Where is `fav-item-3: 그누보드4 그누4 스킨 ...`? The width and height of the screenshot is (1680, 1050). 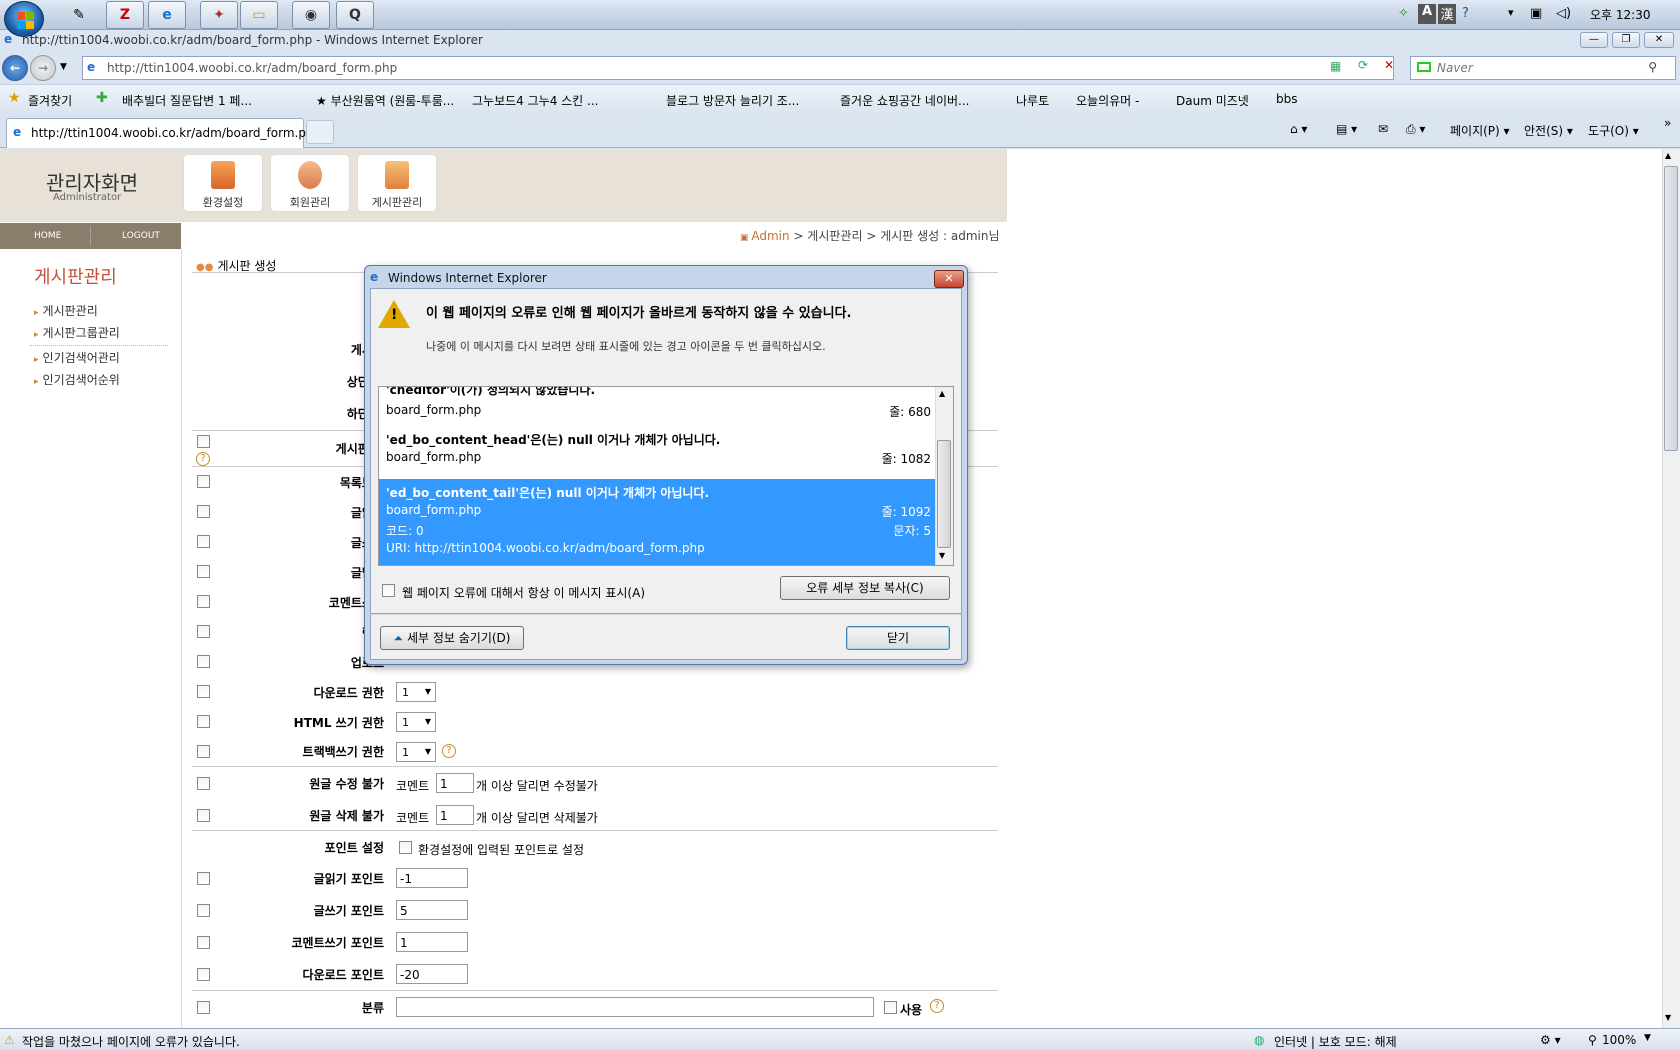 fav-item-3: 그누보드4 그누4 스킨 ... is located at coordinates (535, 100).